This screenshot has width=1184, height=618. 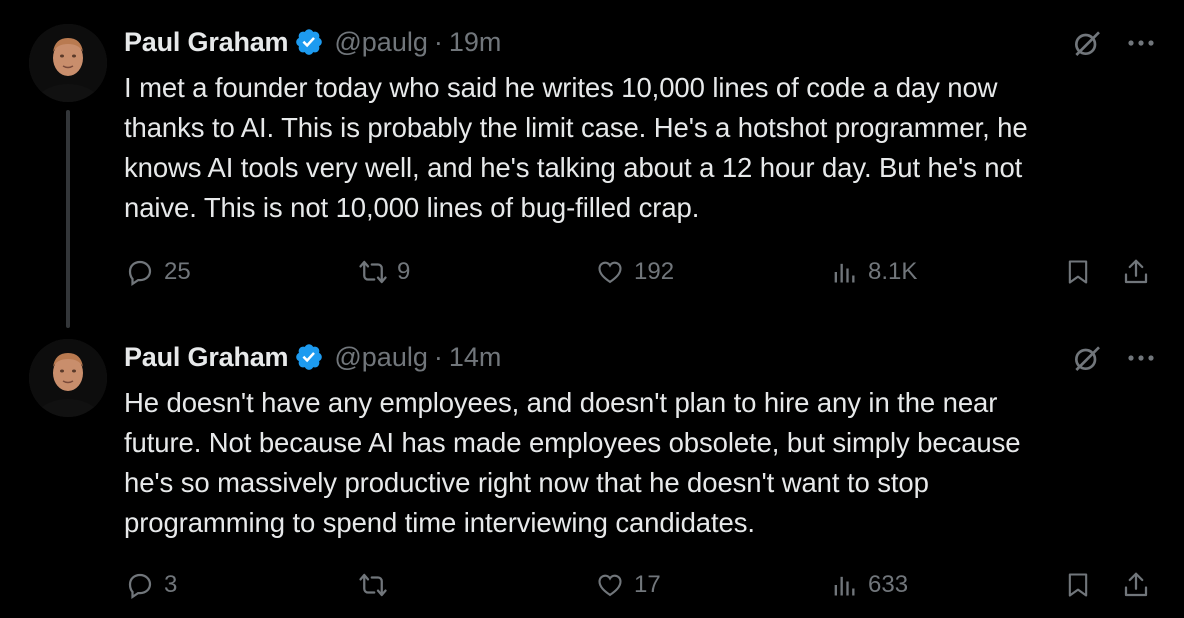 I want to click on repost-count: 9, so click(x=404, y=271).